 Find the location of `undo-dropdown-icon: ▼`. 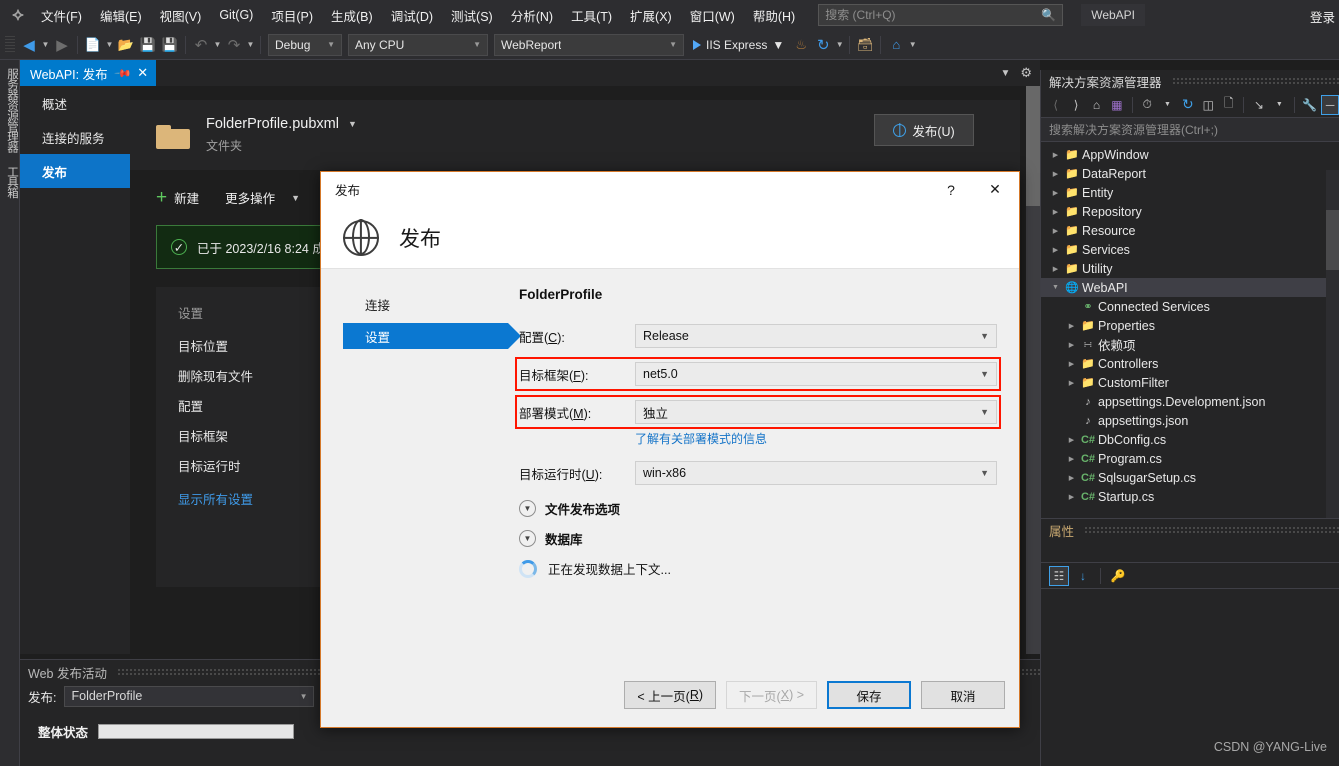

undo-dropdown-icon: ▼ is located at coordinates (217, 45).